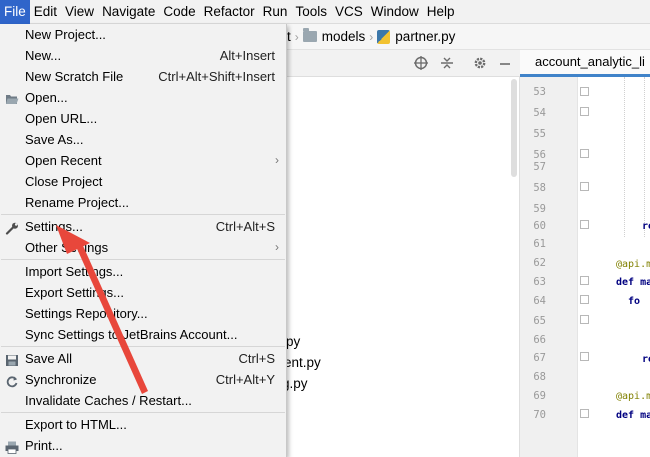 The height and width of the screenshot is (457, 650). What do you see at coordinates (349, 12) in the screenshot?
I see `menu-vcs: VCS` at bounding box center [349, 12].